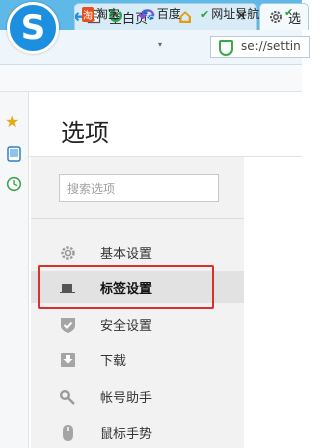  Describe the element at coordinates (126, 434) in the screenshot. I see `nav-item-label: 鼠标手势` at that location.